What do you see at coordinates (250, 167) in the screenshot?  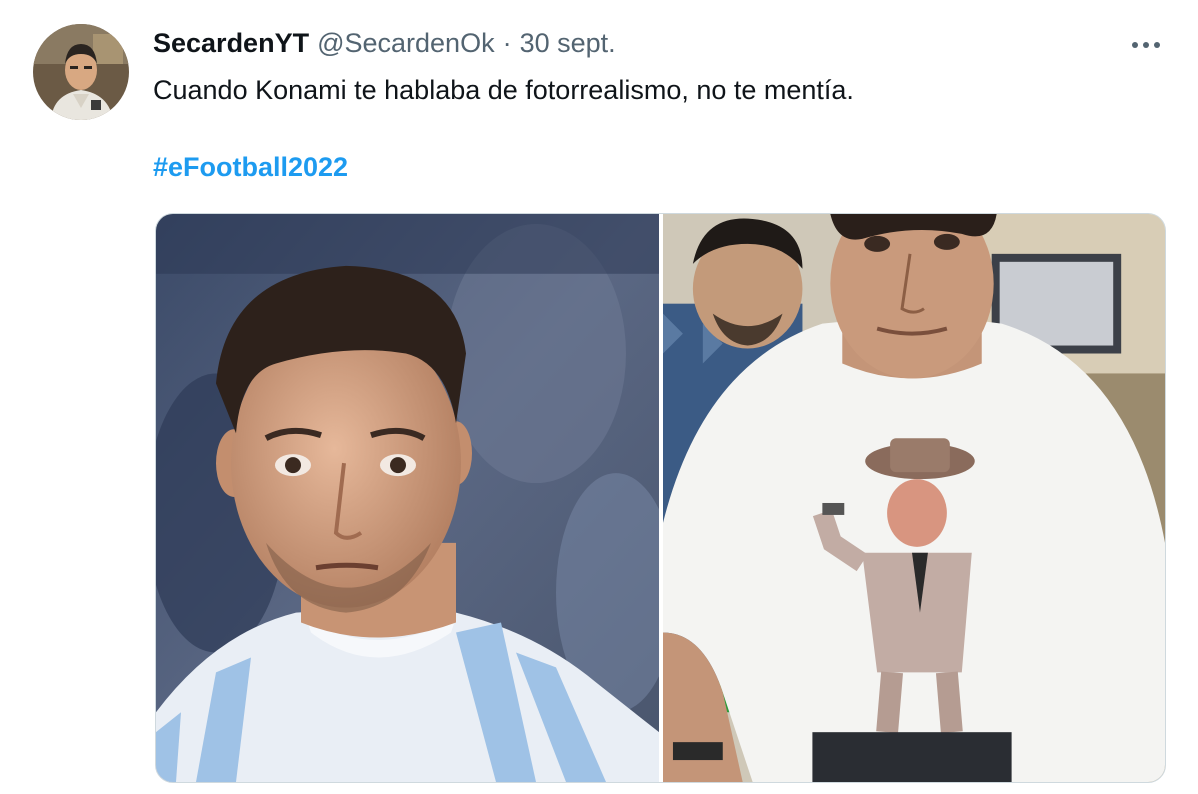 I see `hashtag-link: #eFootball2022` at bounding box center [250, 167].